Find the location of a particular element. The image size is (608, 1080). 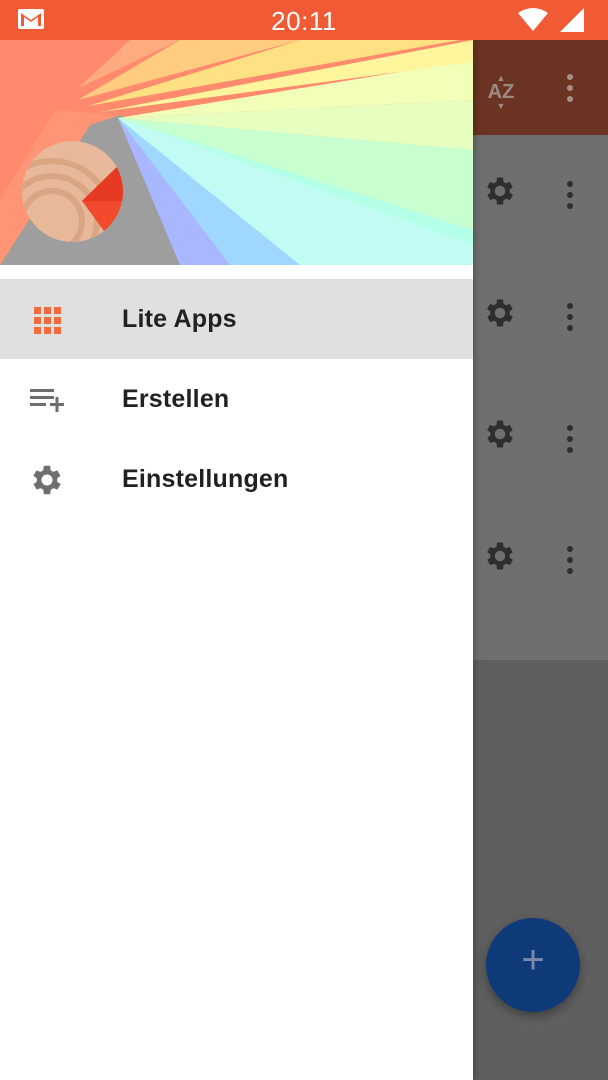

menu-item-erstellen: Erstellen is located at coordinates (236, 399).